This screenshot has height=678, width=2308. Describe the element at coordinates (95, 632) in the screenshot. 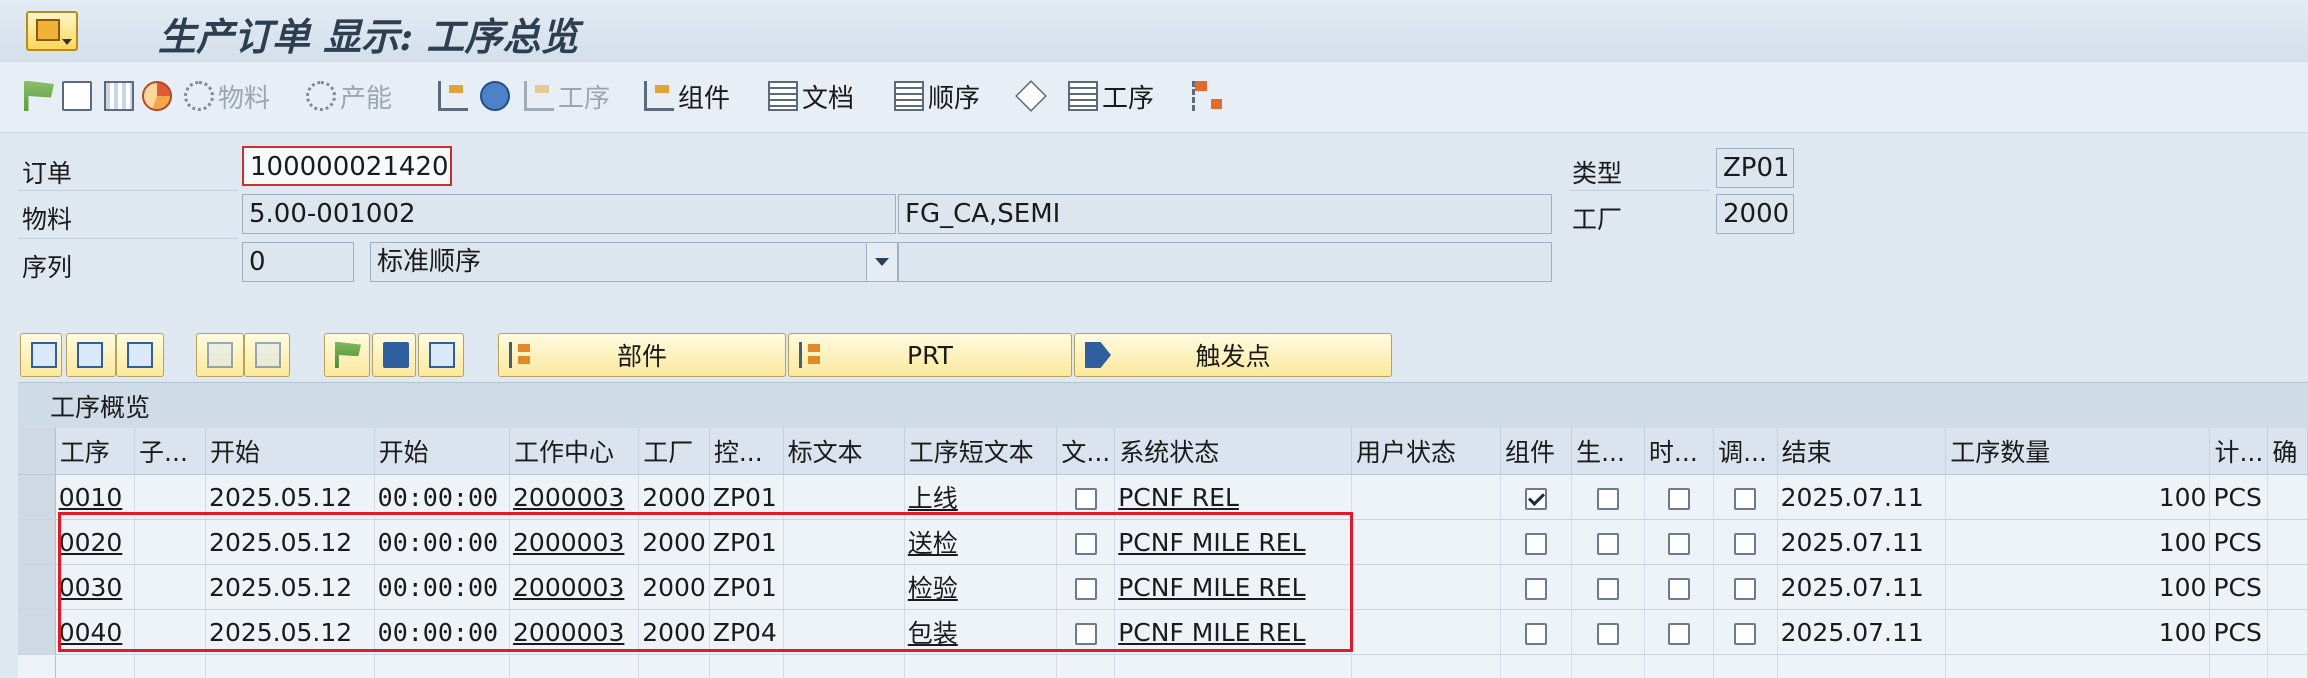

I see `operation-cell: 0040` at that location.